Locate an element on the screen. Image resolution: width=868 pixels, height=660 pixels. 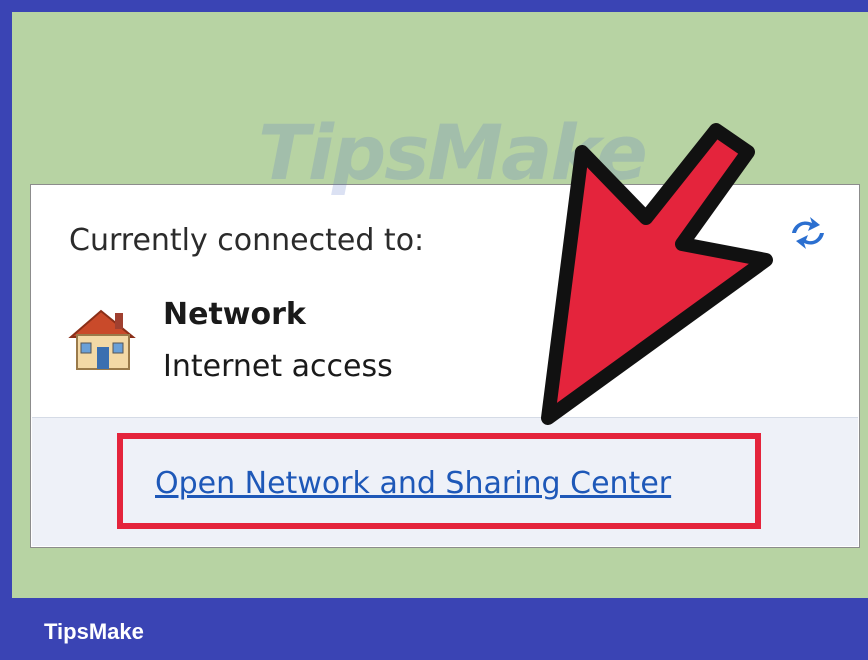
footer-brand: TipsMake is located at coordinates (94, 631).